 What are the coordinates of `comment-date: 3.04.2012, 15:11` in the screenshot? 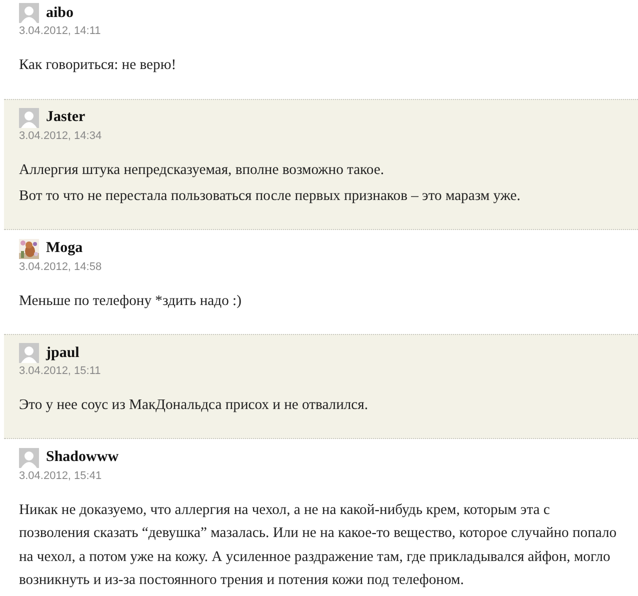 It's located at (60, 371).